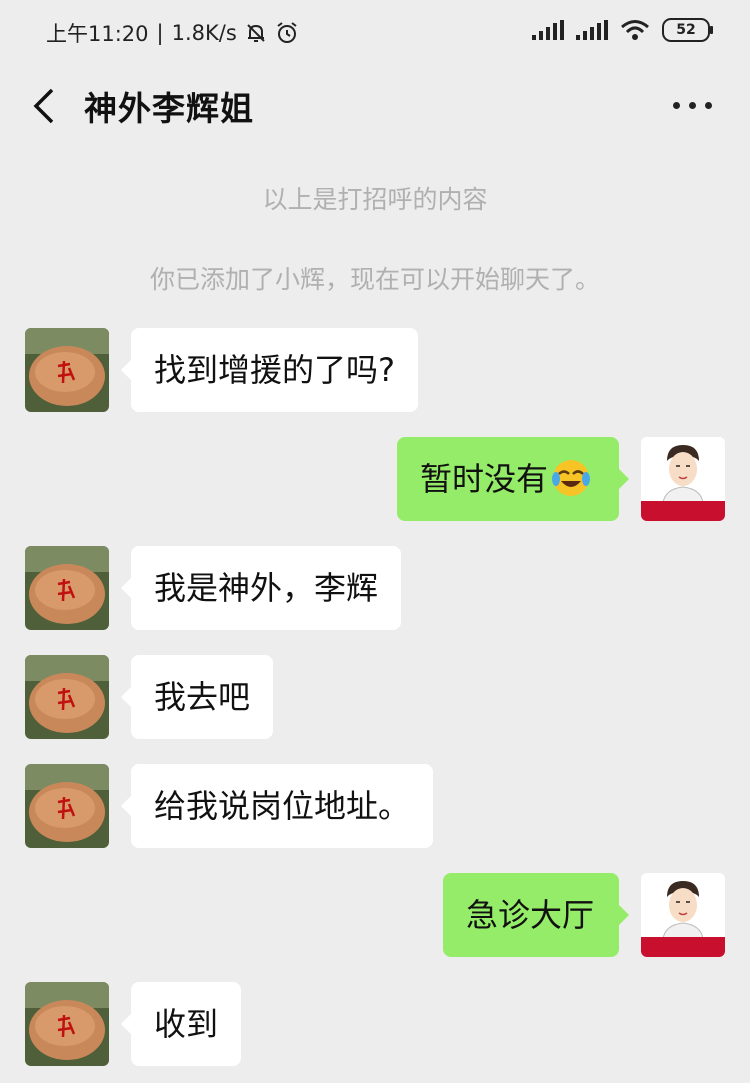 Image resolution: width=750 pixels, height=1083 pixels. What do you see at coordinates (256, 33) in the screenshot?
I see `bell-muted-icon` at bounding box center [256, 33].